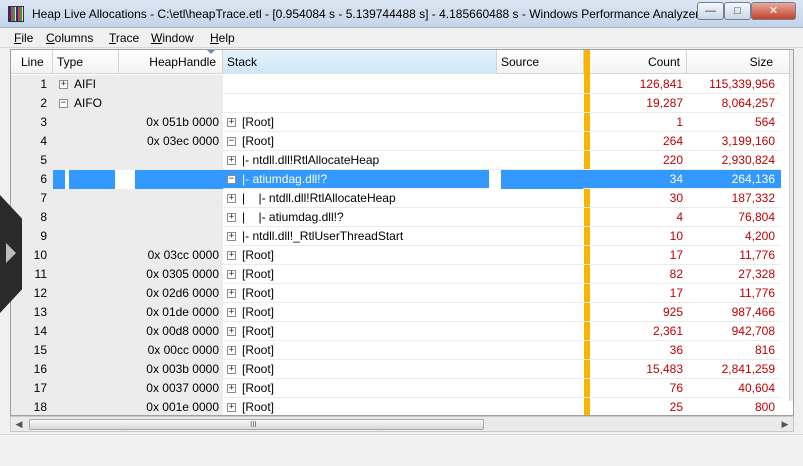  What do you see at coordinates (19, 424) in the screenshot?
I see `scroll-left-icon: ◀` at bounding box center [19, 424].